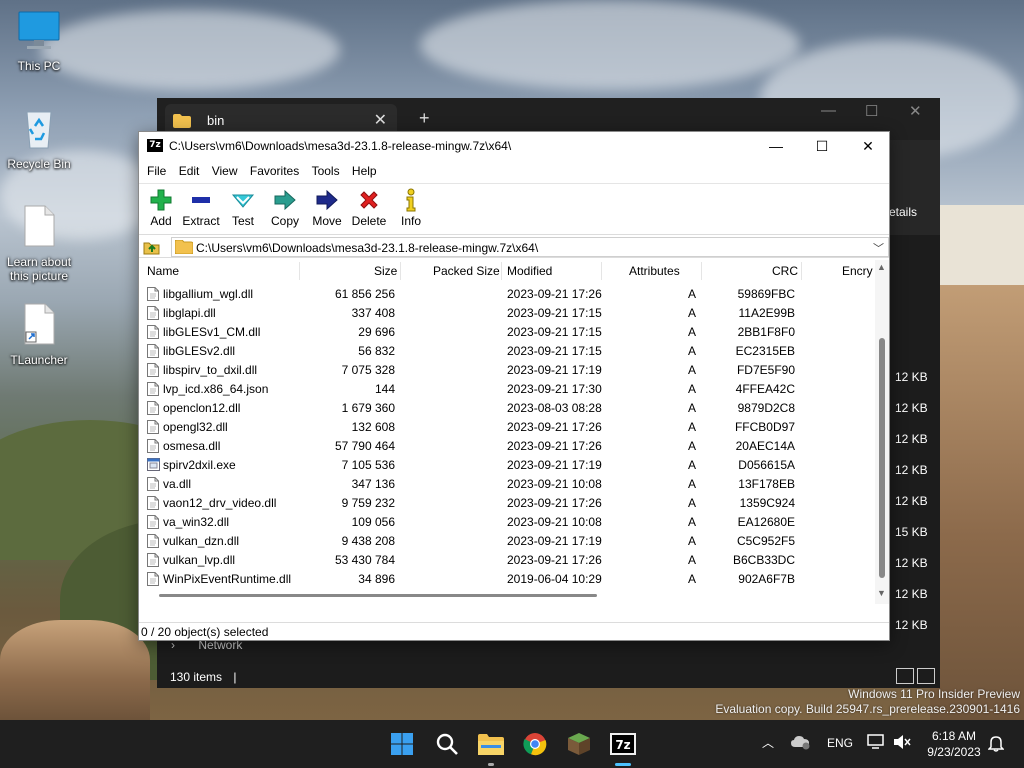 Image resolution: width=1024 pixels, height=768 pixels. I want to click on extract-button: Extract, so click(201, 207).